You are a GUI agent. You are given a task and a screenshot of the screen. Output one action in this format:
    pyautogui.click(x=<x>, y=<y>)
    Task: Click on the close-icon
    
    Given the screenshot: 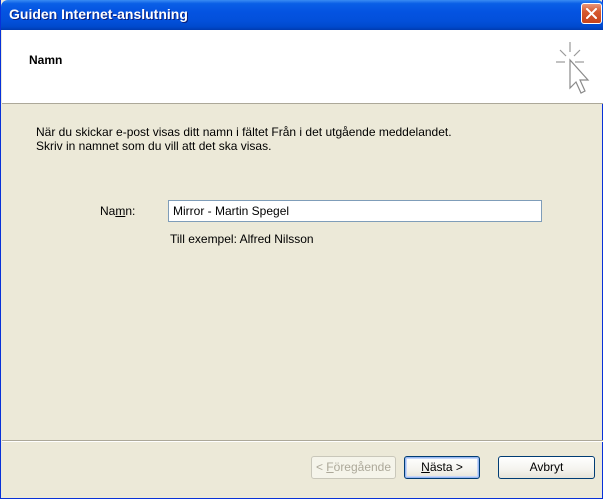 What is the action you would take?
    pyautogui.click(x=591, y=13)
    